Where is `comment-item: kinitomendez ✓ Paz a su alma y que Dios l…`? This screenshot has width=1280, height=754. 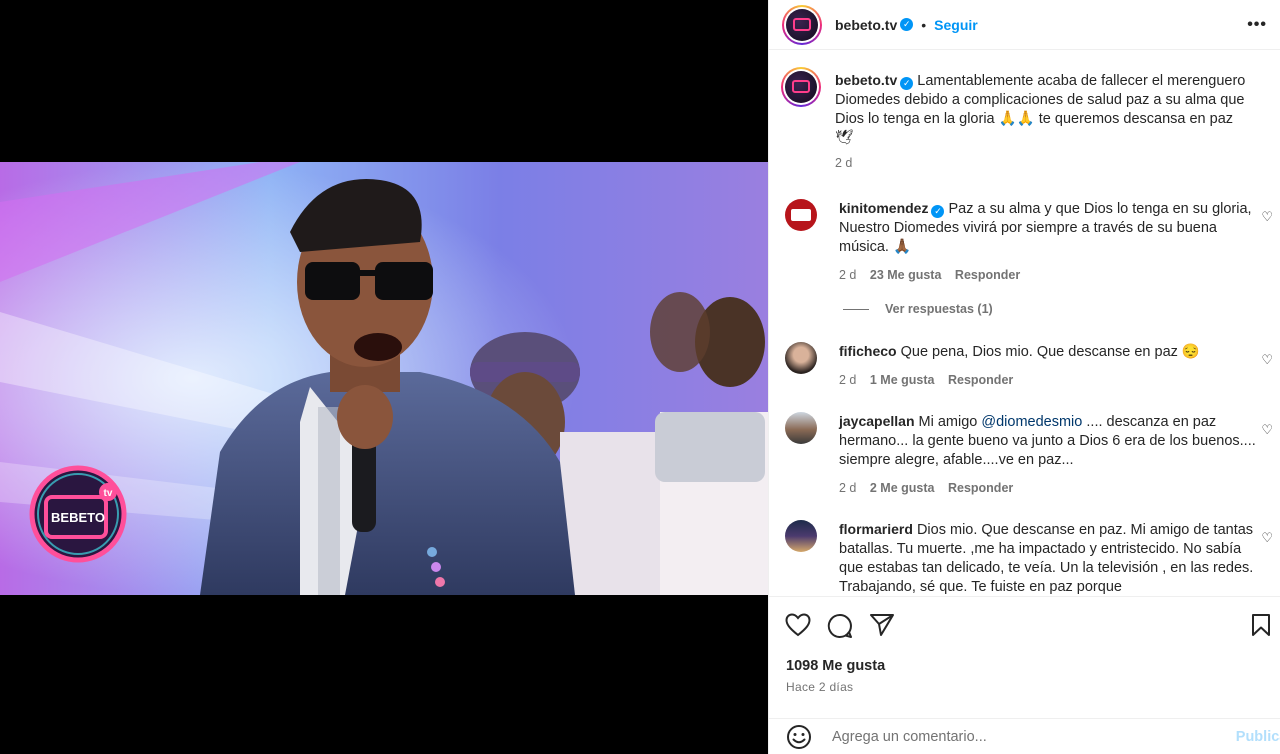 comment-item: kinitomendez ✓ Paz a su alma y que Dios l… is located at coordinates (1030, 240).